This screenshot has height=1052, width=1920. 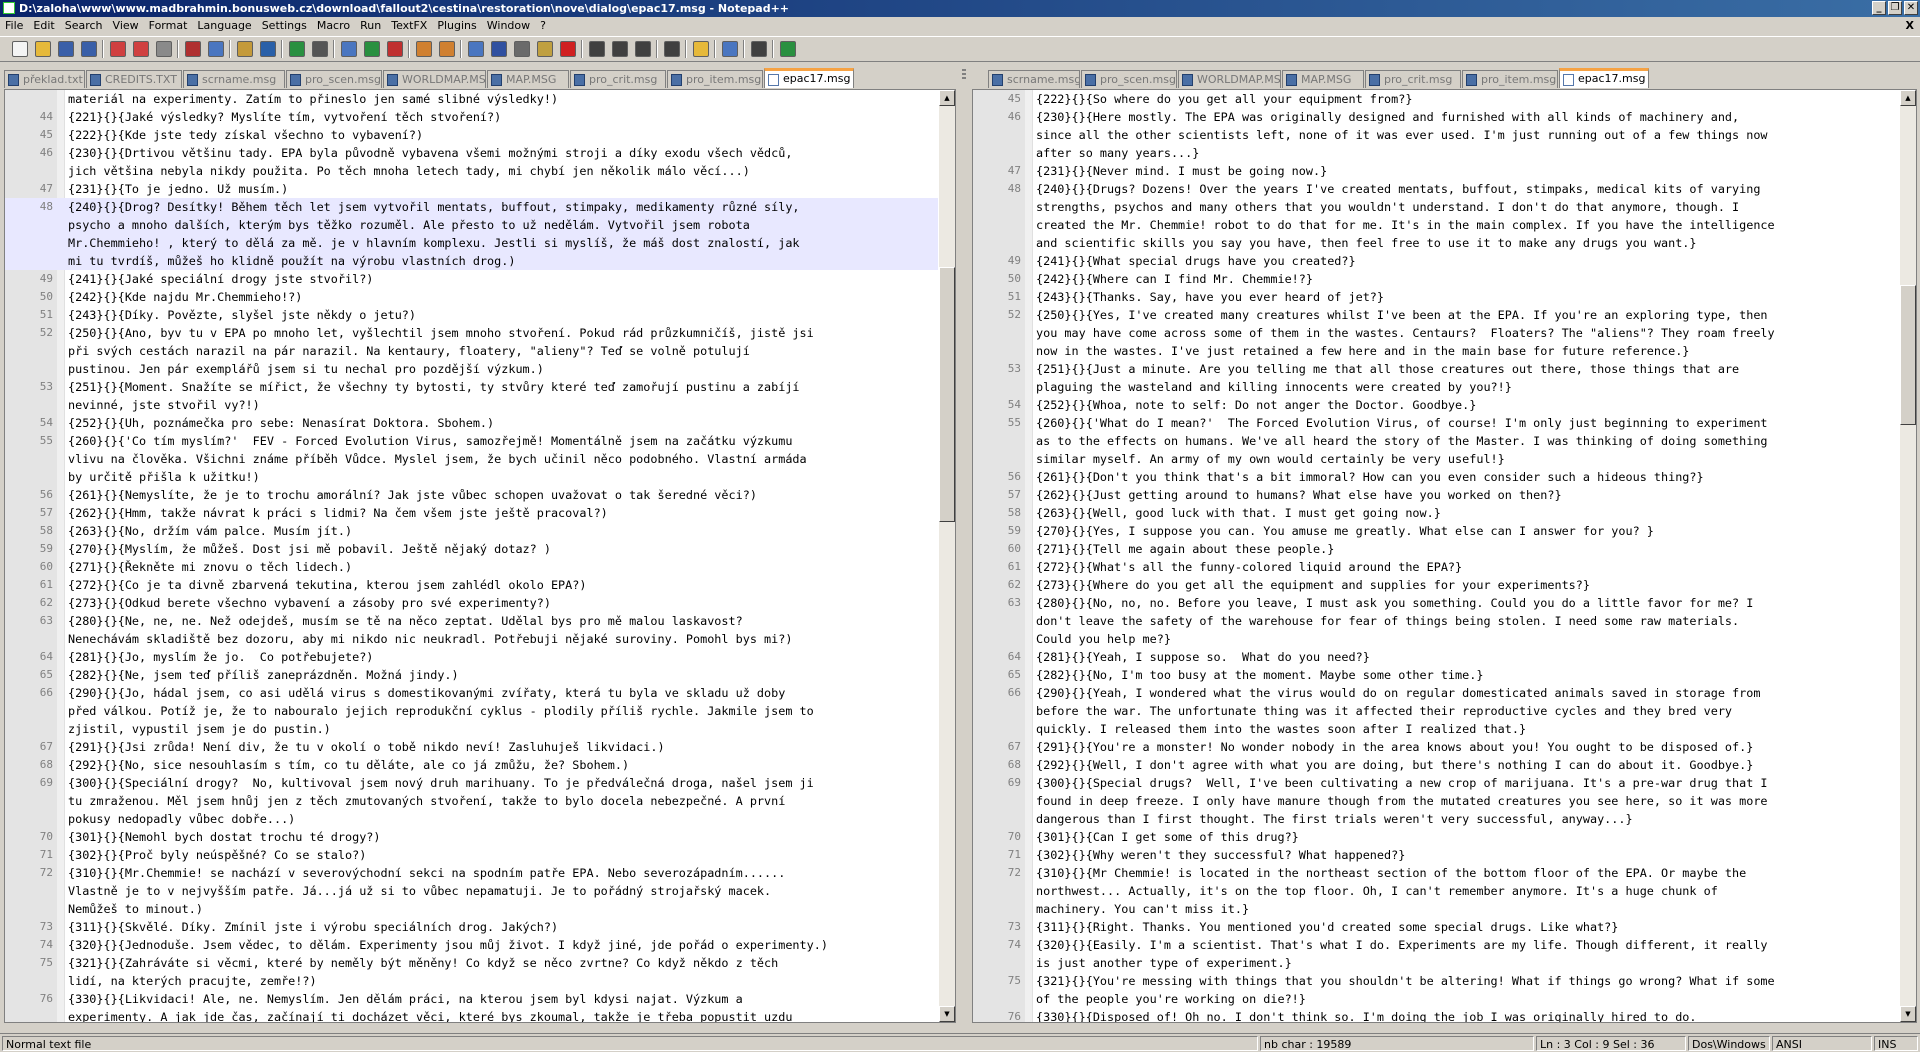 What do you see at coordinates (1879, 8) in the screenshot?
I see `minimize-button: _` at bounding box center [1879, 8].